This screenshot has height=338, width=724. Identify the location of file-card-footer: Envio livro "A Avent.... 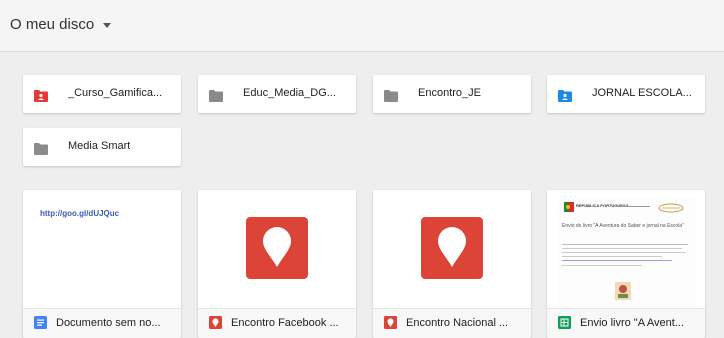
(626, 323).